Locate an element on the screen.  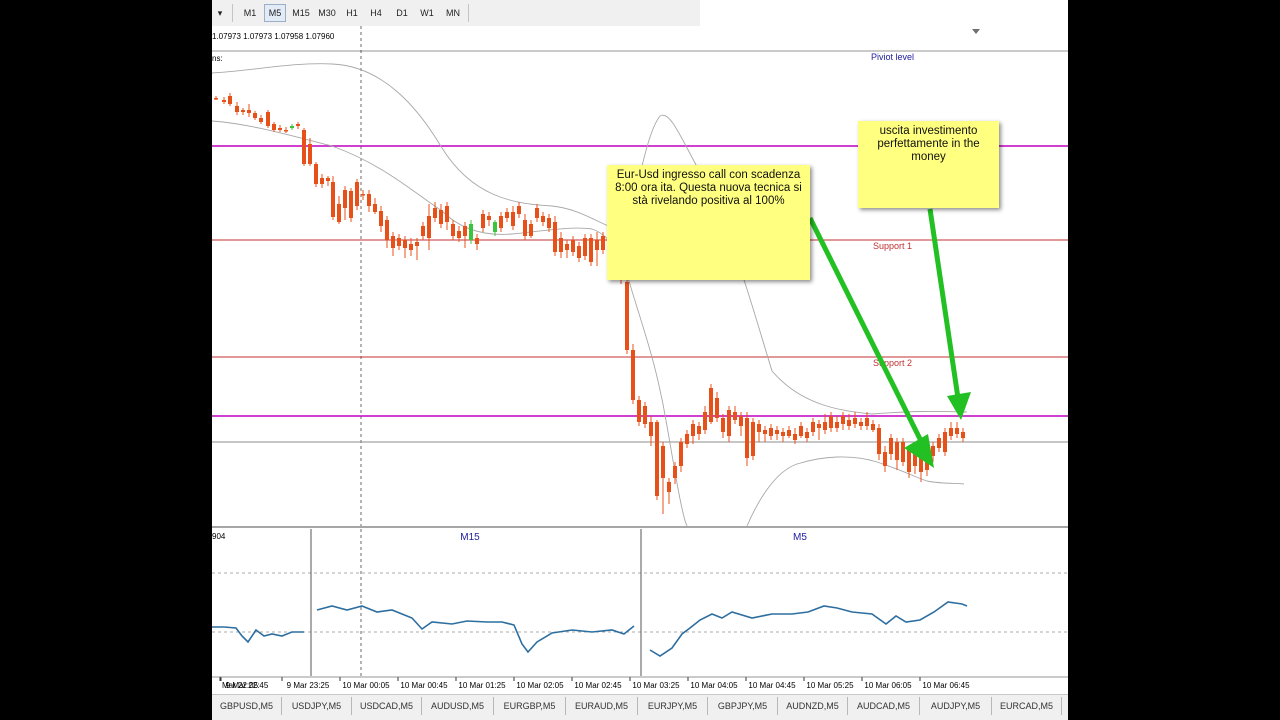
symbol-tab: EURGBP,M5 is located at coordinates (530, 706).